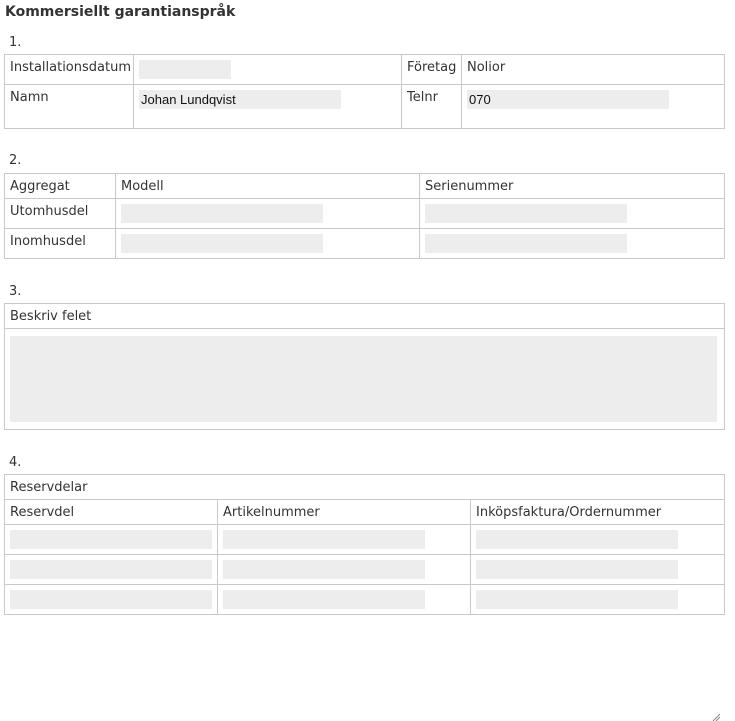 The image size is (735, 721). I want to click on table-header-row: Reservdelar, so click(364, 487).